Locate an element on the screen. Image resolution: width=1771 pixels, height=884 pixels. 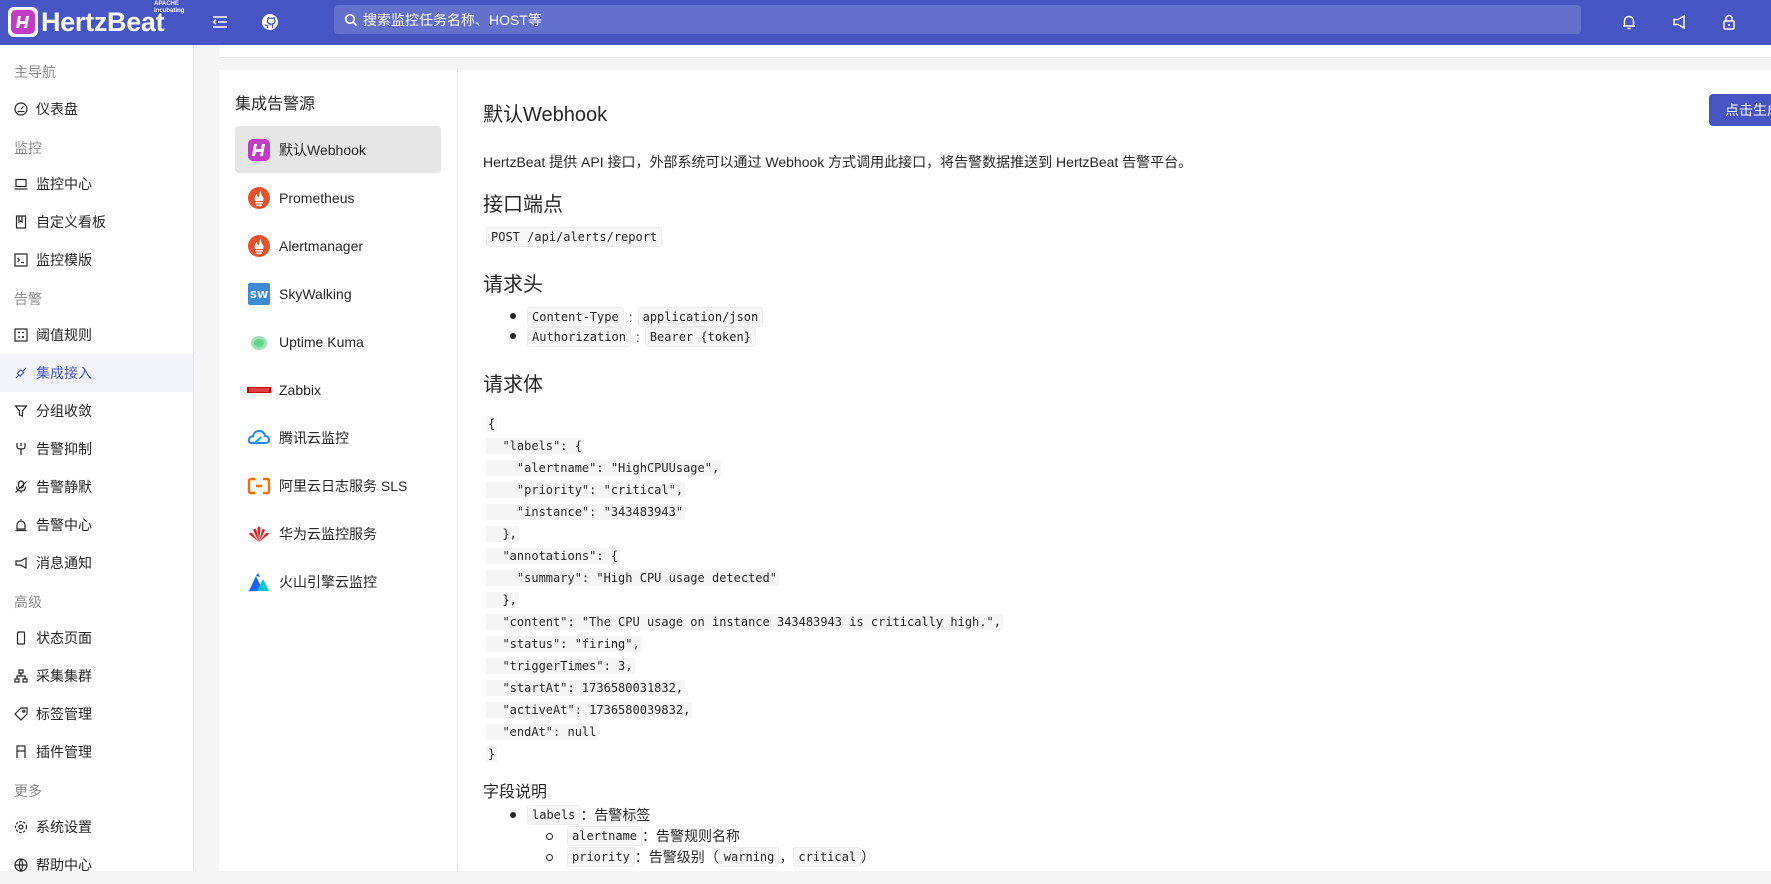
source-item-zabbix: Zabbix is located at coordinates (338, 389).